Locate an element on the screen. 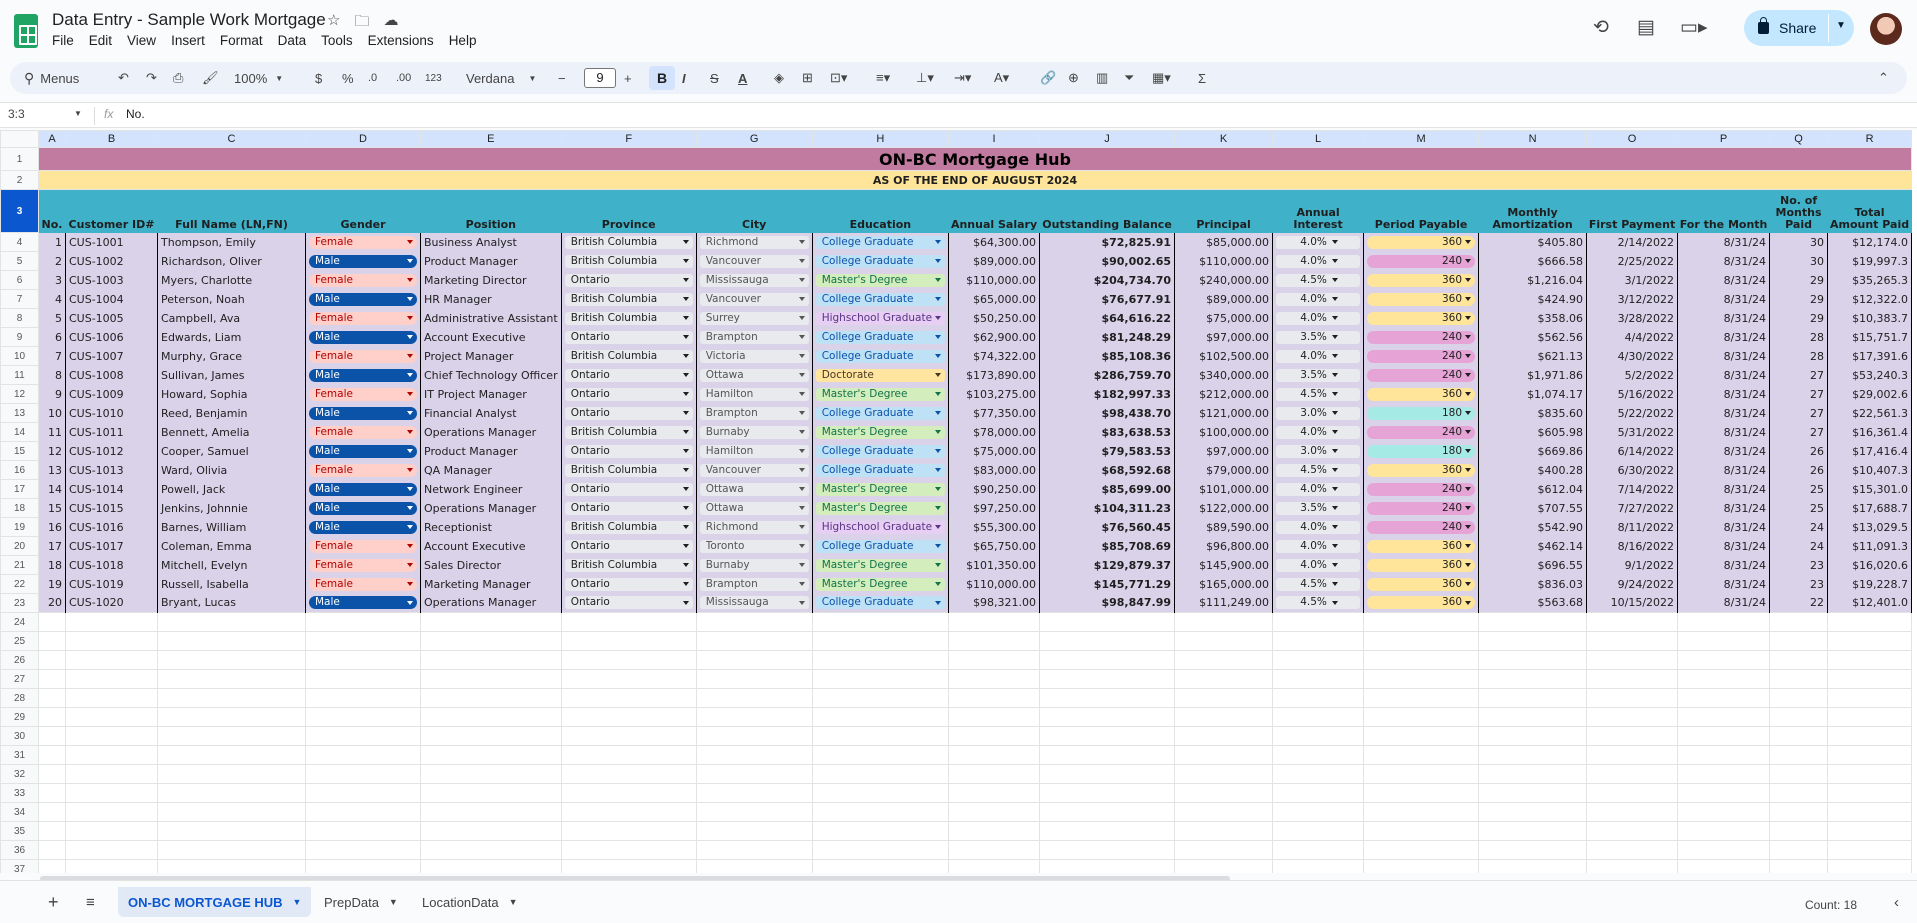 This screenshot has height=923, width=1917. table-cell: $79,583.53 is located at coordinates (1107, 451).